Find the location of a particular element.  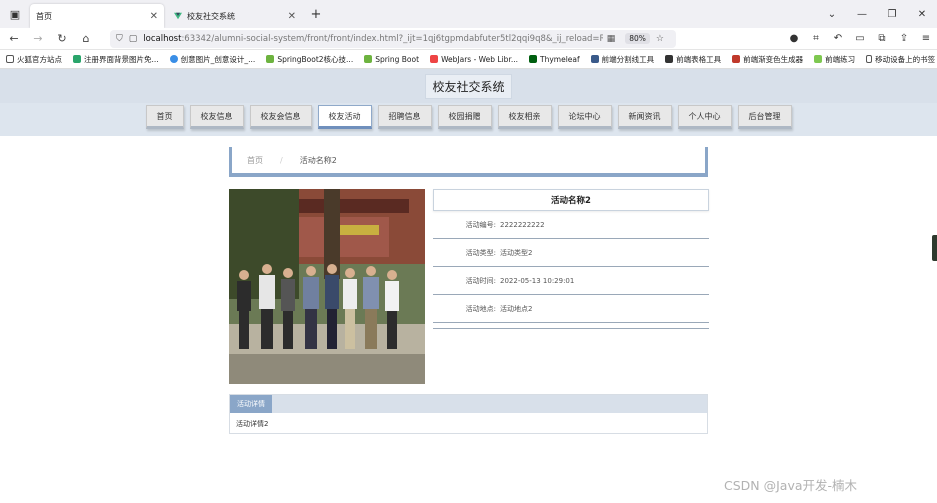

nav-news: 新闻资讯 is located at coordinates (644, 117).